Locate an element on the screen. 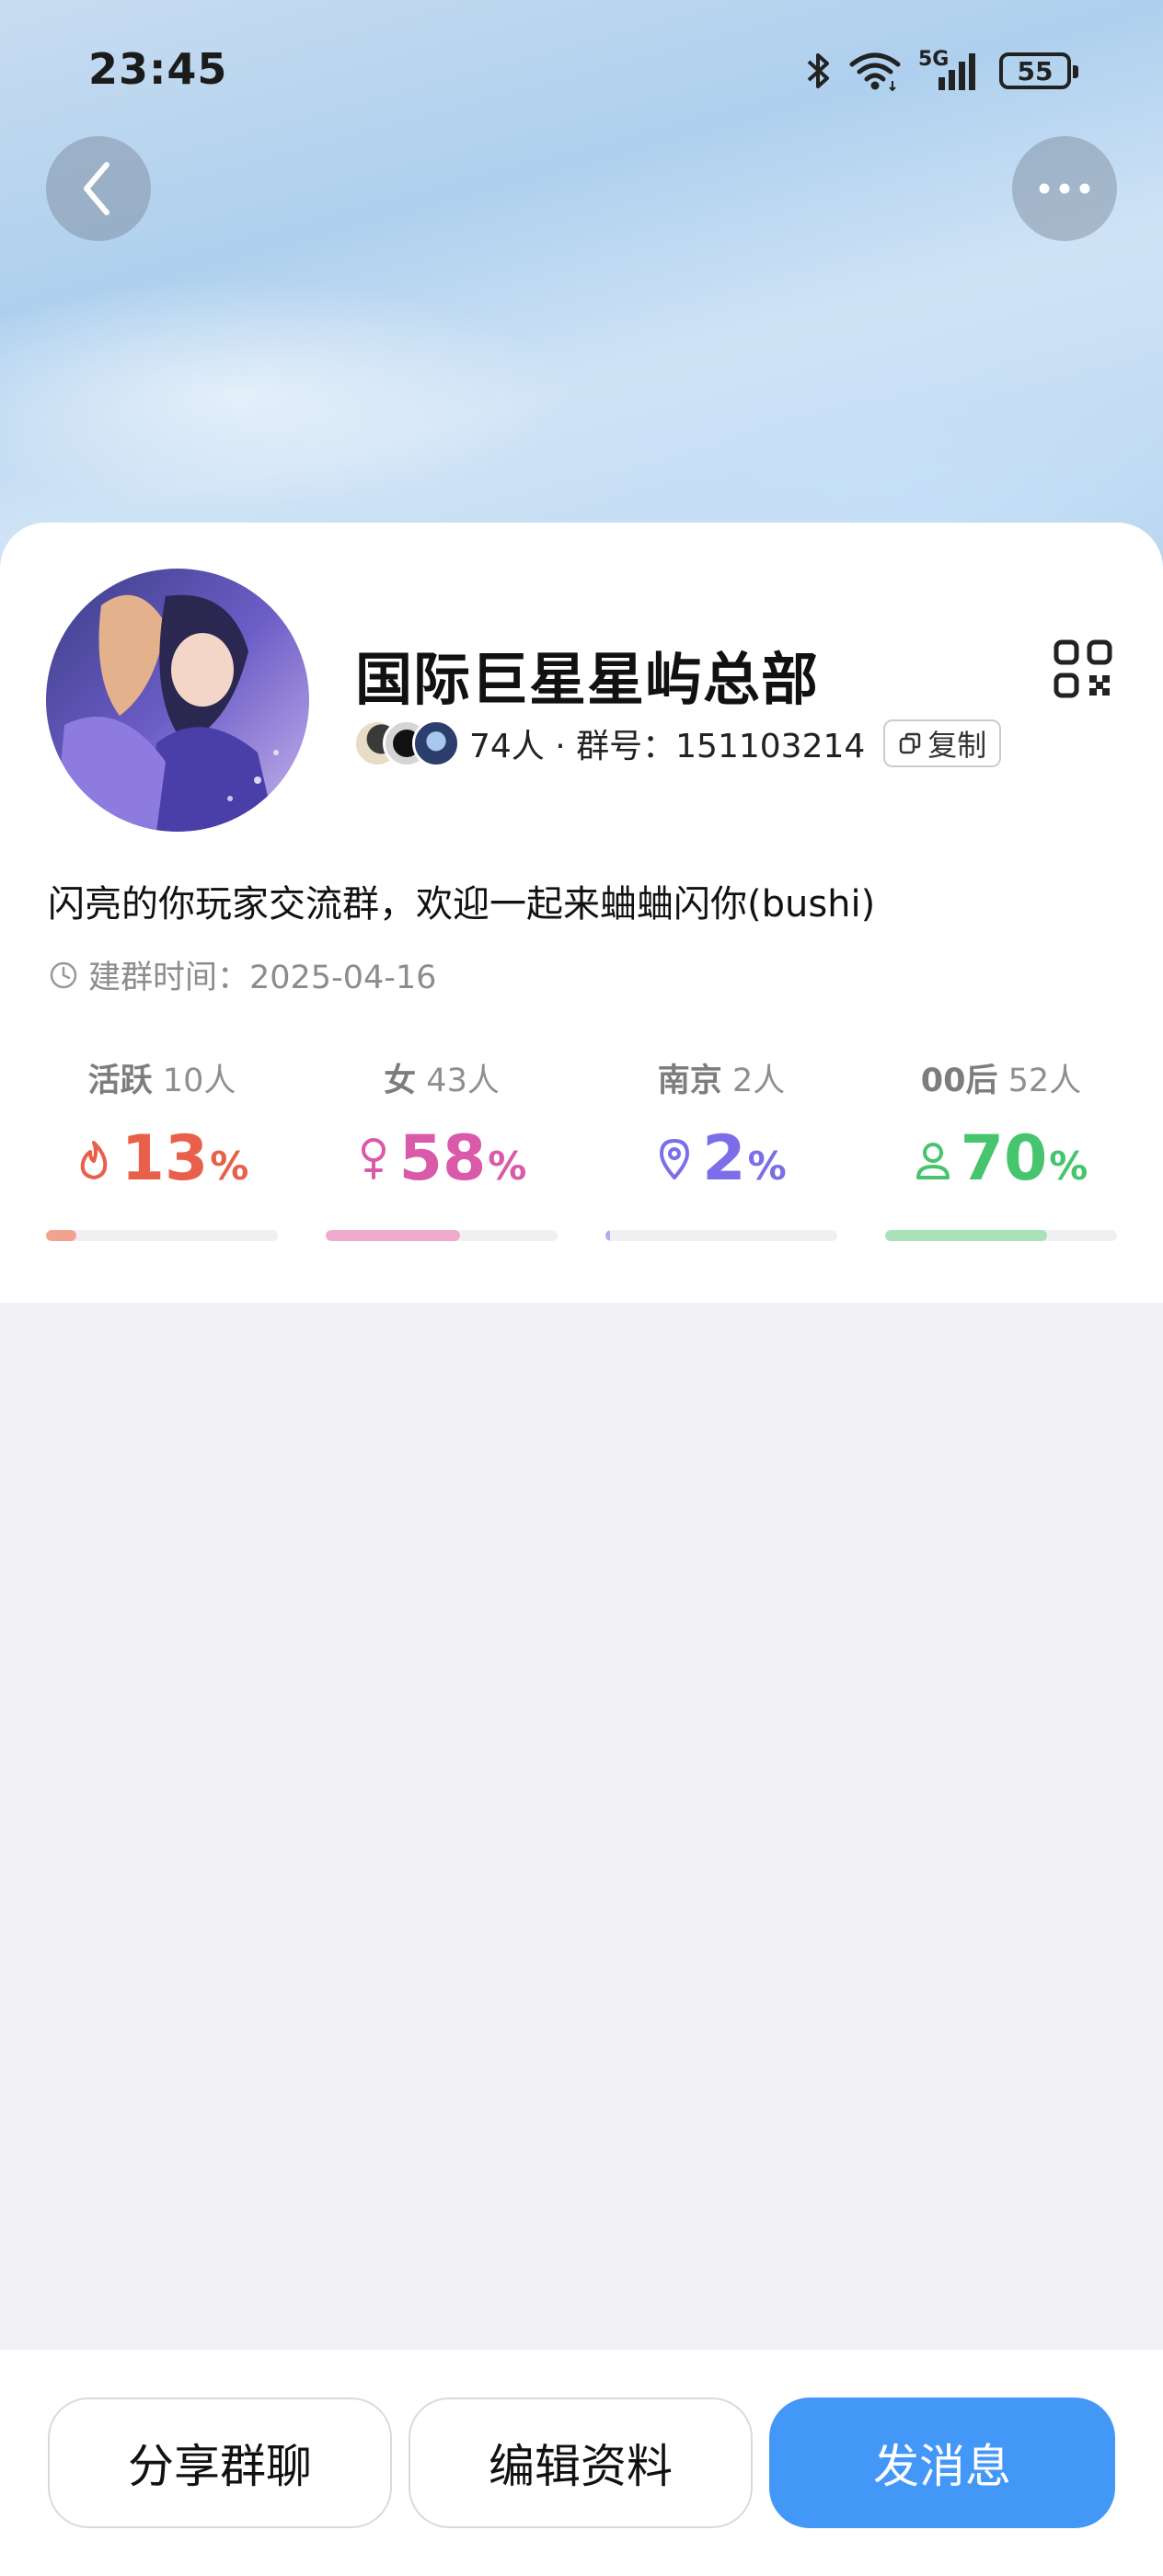 Image resolution: width=1163 pixels, height=2576 pixels. location-pin-icon is located at coordinates (675, 1159).